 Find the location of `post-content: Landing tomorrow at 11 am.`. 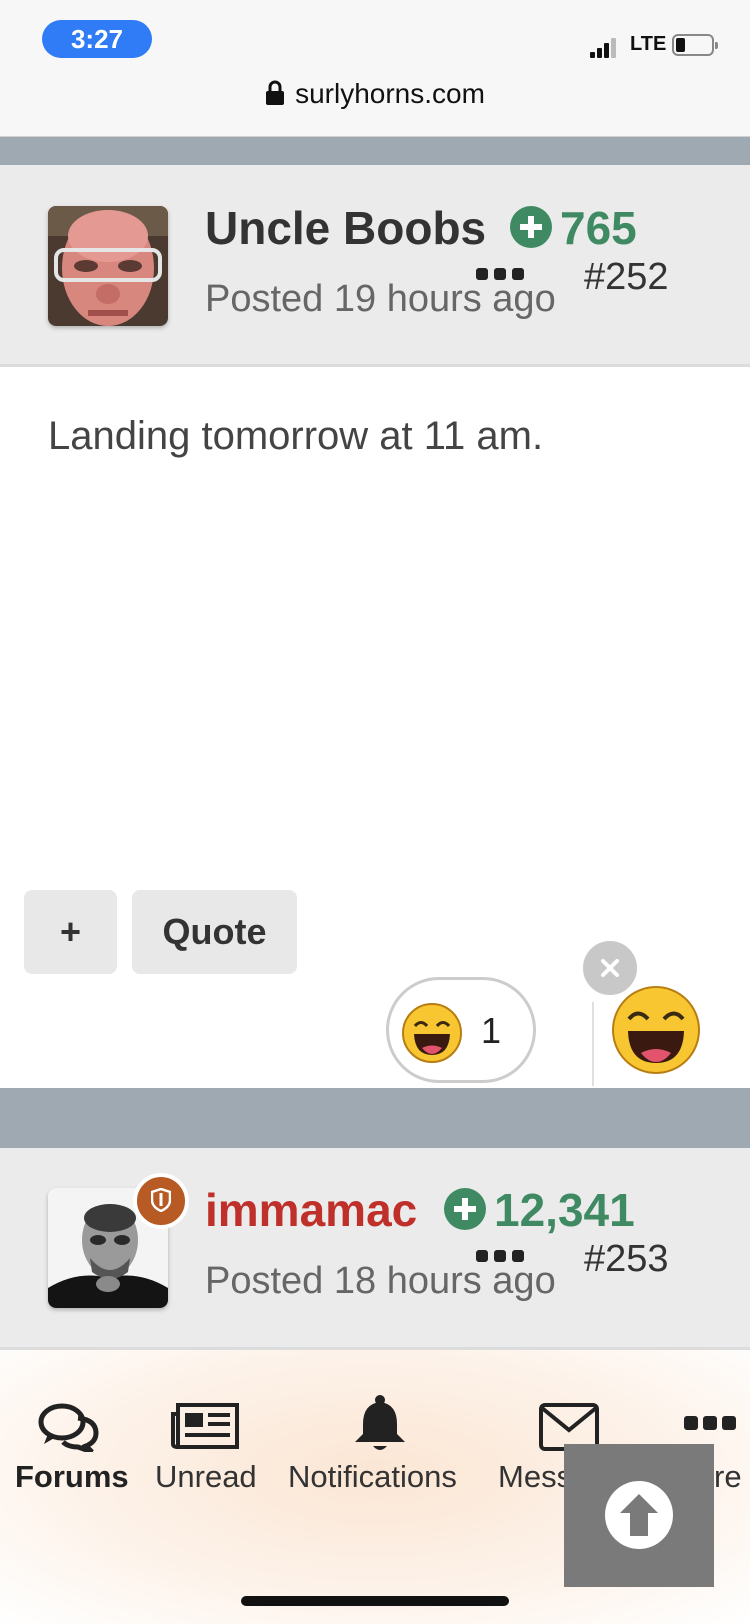

post-content: Landing tomorrow at 11 am. is located at coordinates (296, 436).